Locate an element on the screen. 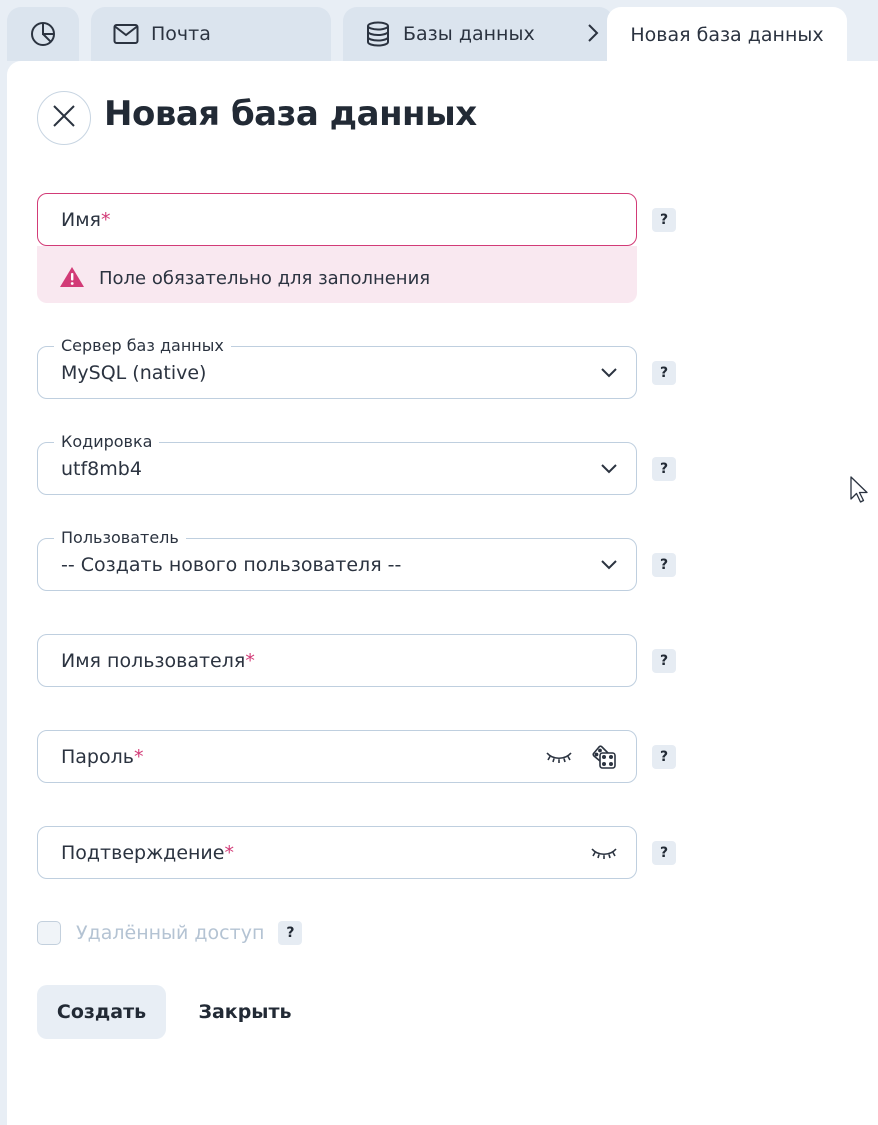 The image size is (878, 1125). mouse-cursor-icon is located at coordinates (860, 492).